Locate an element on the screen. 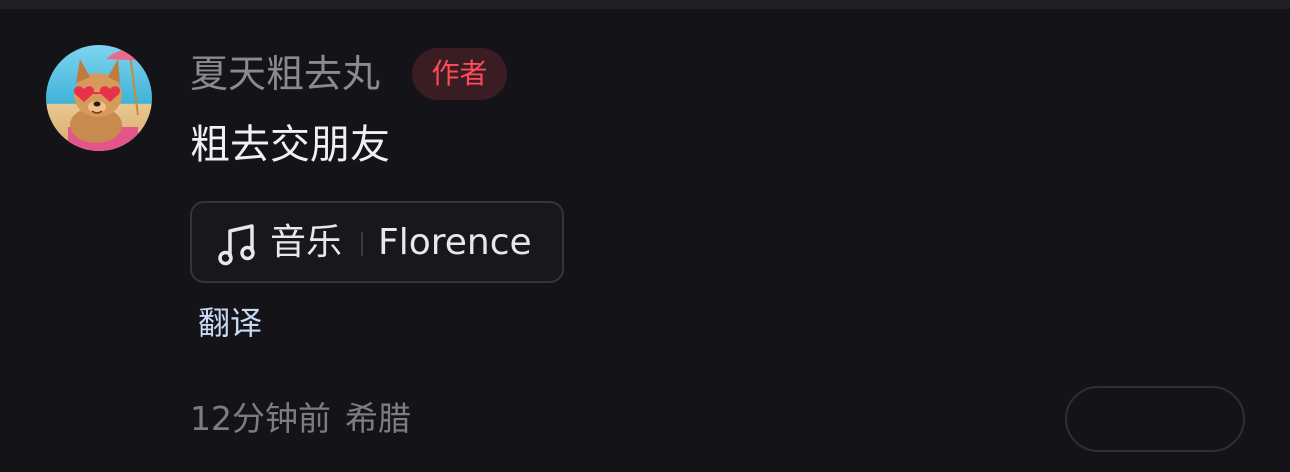  comment-meta: 12分钟前 希腊 is located at coordinates (300, 419).